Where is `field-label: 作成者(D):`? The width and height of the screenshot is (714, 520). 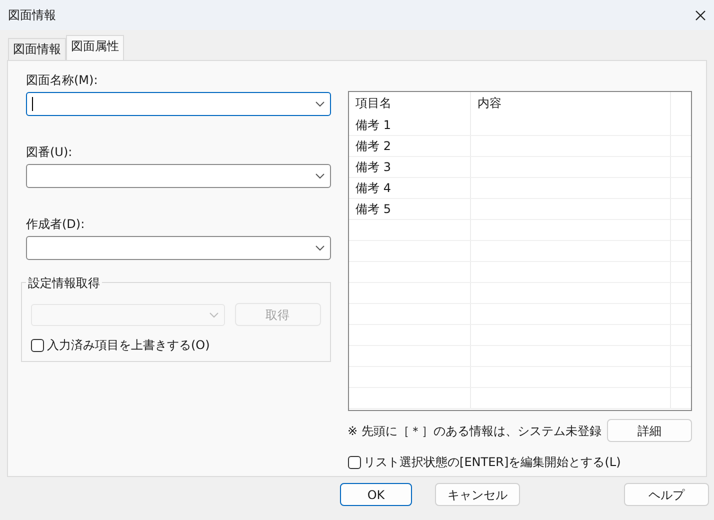 field-label: 作成者(D): is located at coordinates (56, 224).